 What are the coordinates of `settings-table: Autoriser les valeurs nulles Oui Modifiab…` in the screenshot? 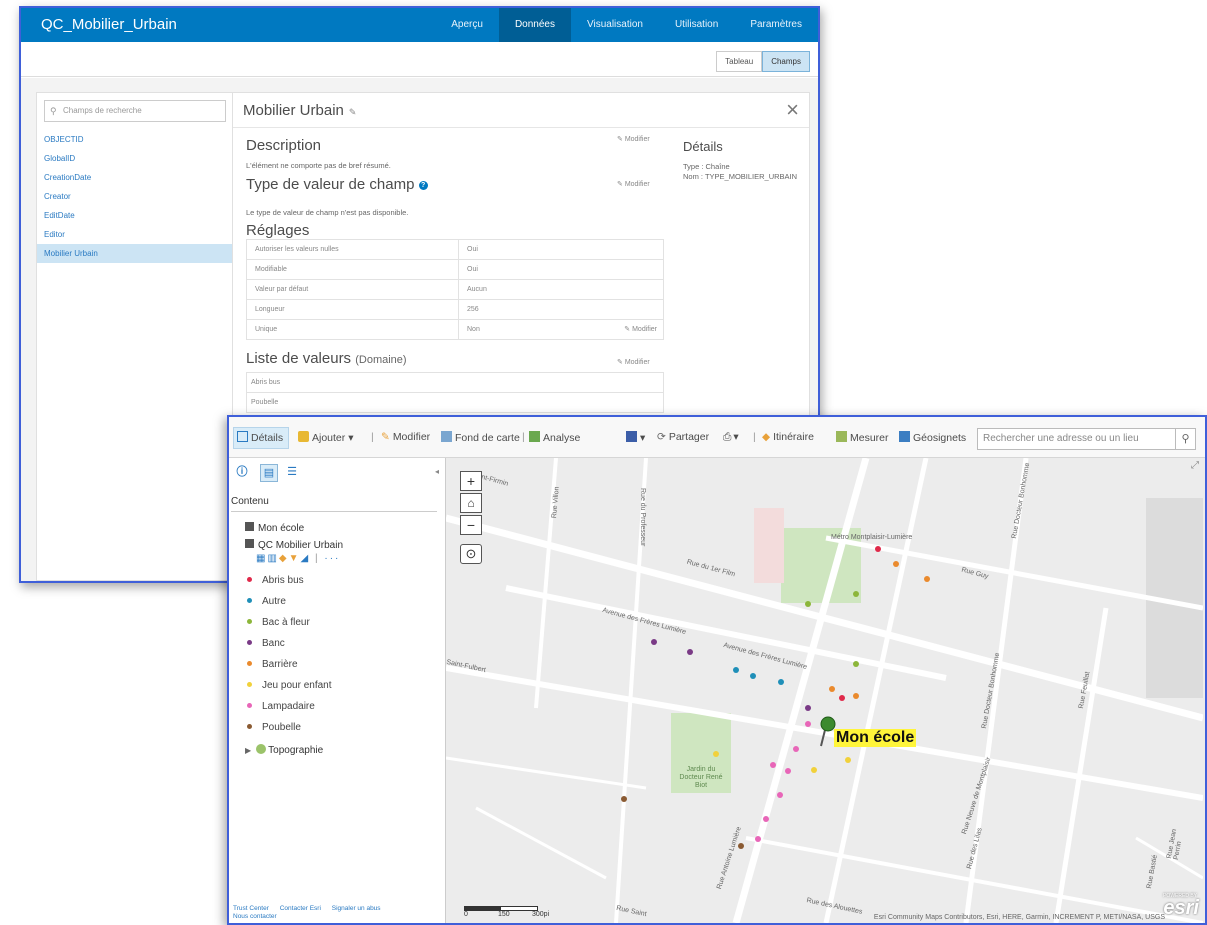 It's located at (455, 289).